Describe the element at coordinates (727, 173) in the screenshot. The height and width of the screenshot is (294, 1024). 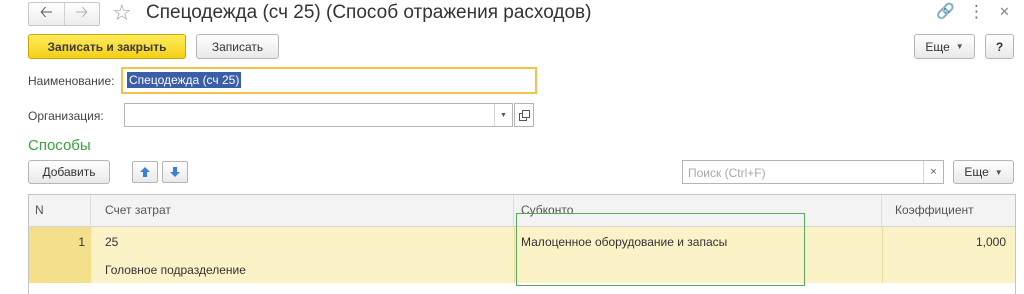
I see `search-placeholder: Поиск (Ctrl+F)` at that location.